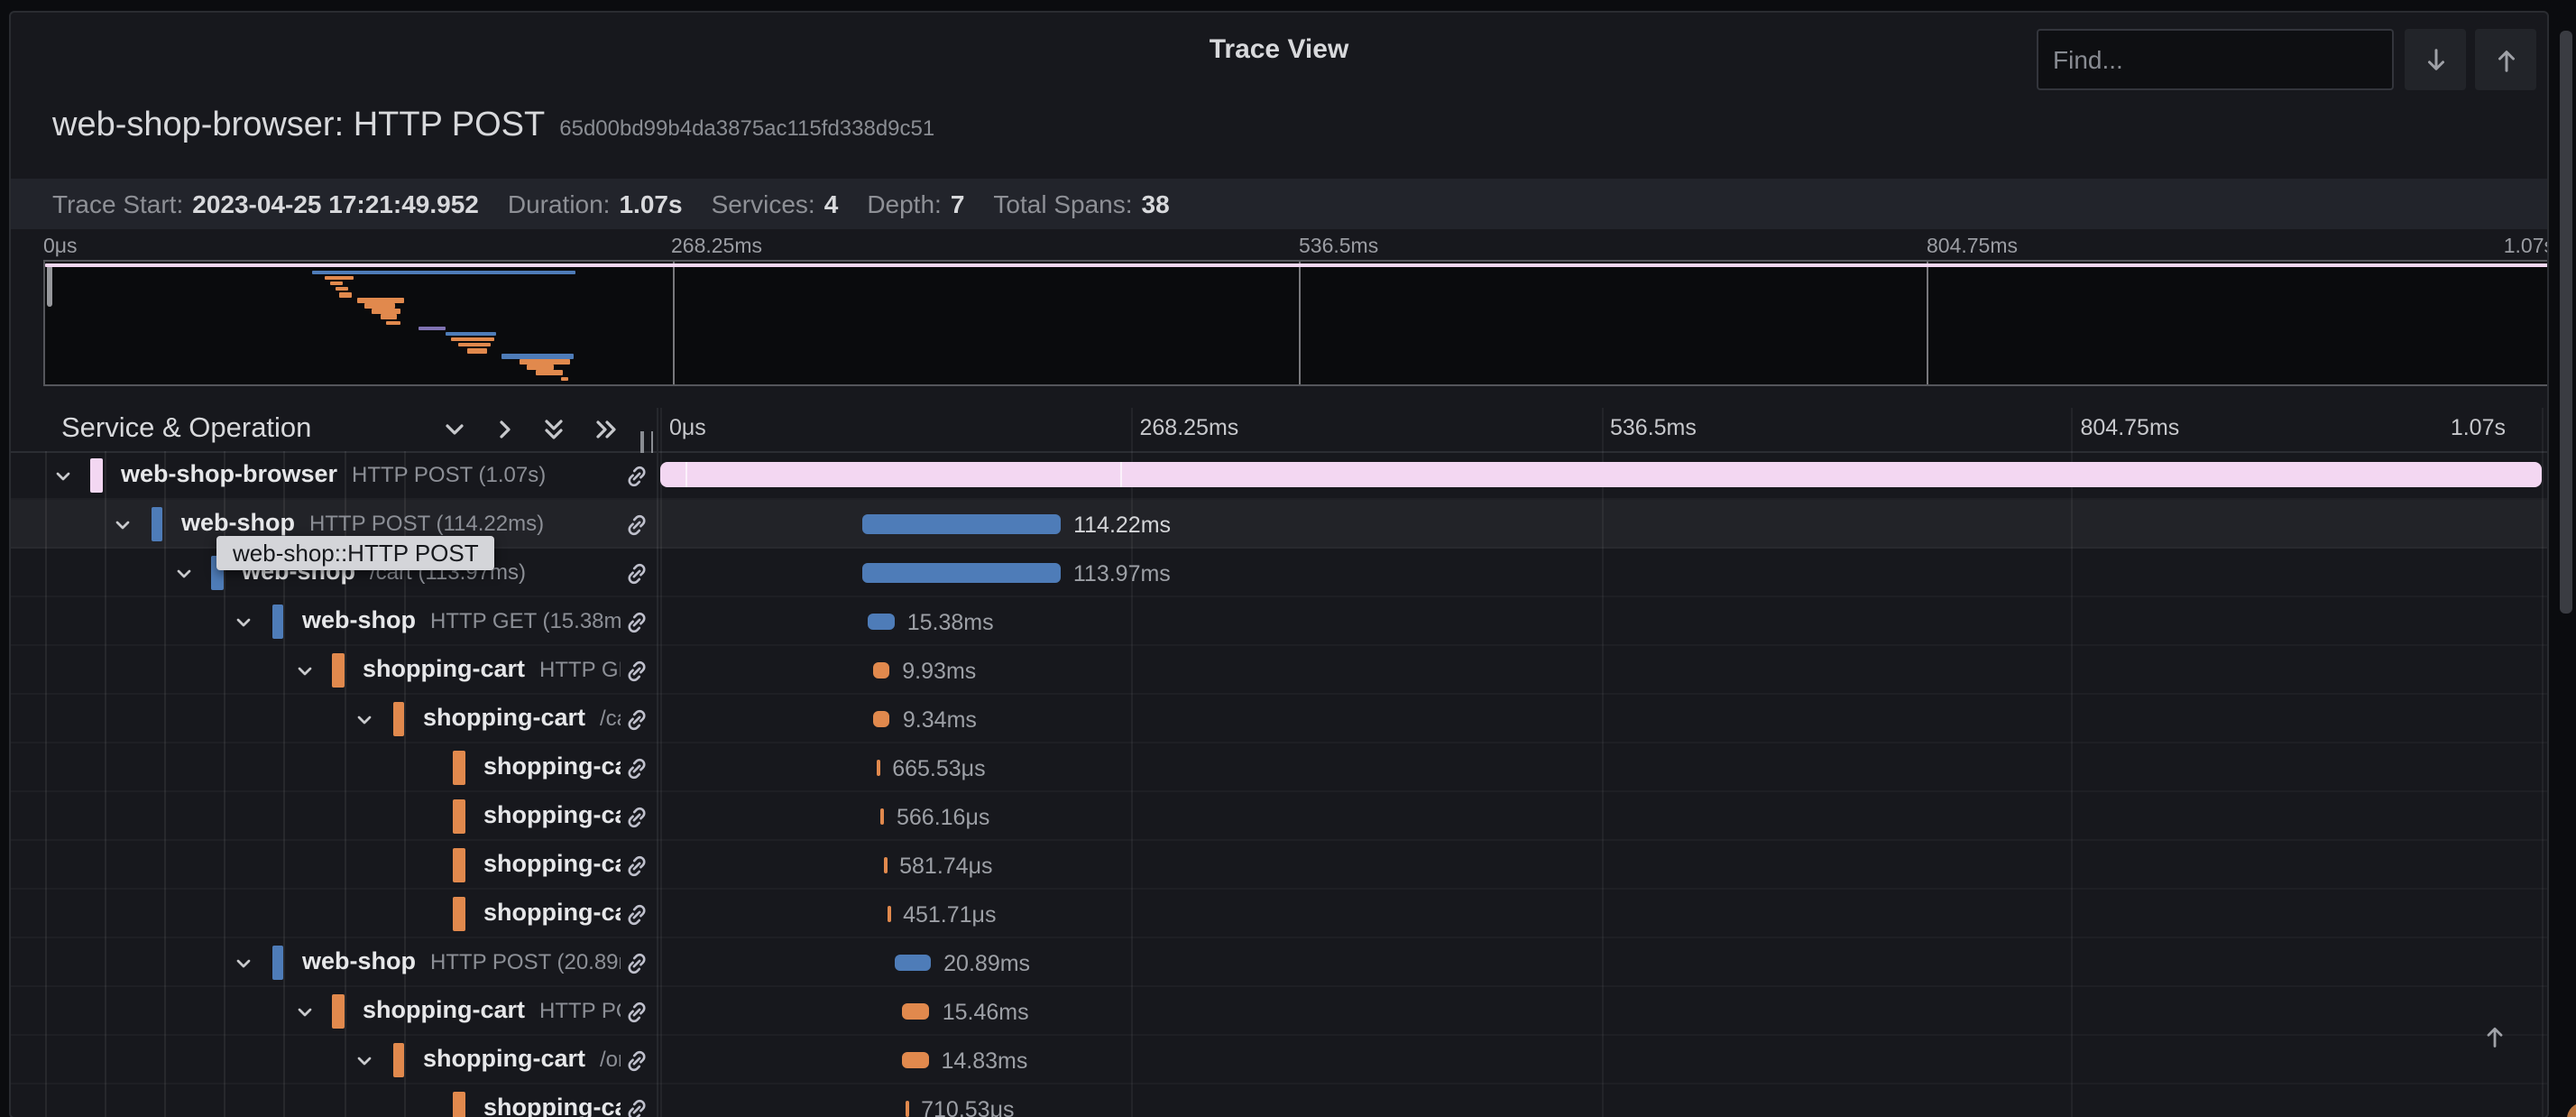 Image resolution: width=2576 pixels, height=1117 pixels. I want to click on span-duration-label: 20.89ms, so click(987, 963).